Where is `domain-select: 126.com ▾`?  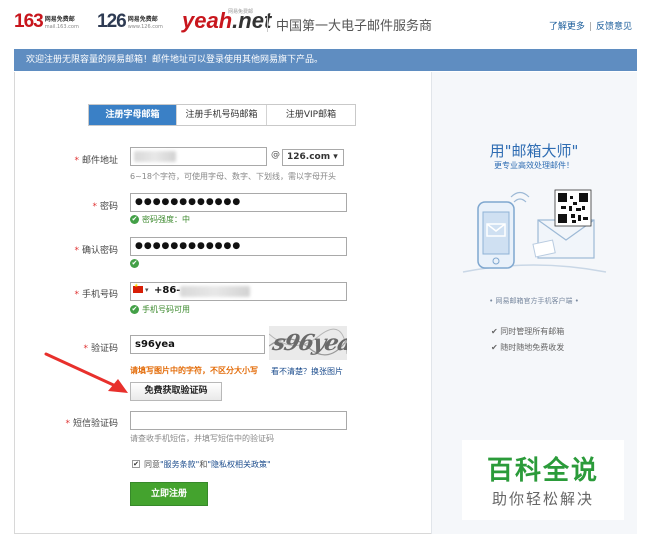
domain-select: 126.com ▾ is located at coordinates (313, 157).